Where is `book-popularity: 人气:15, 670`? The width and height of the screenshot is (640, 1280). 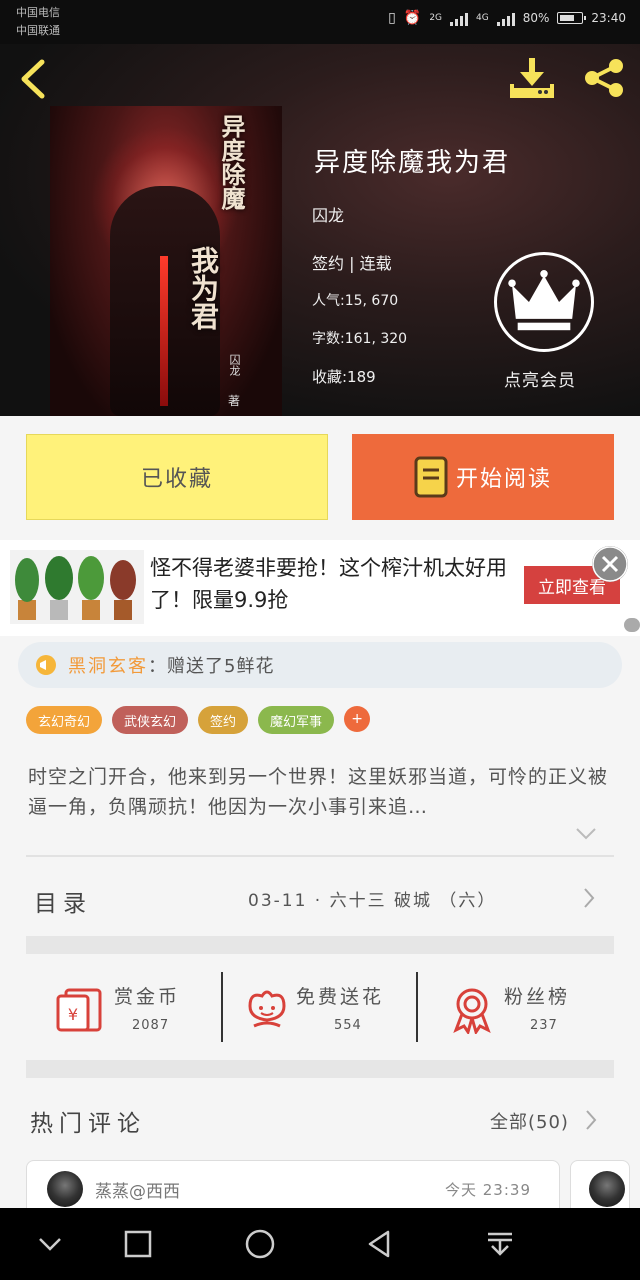 book-popularity: 人气:15, 670 is located at coordinates (355, 301).